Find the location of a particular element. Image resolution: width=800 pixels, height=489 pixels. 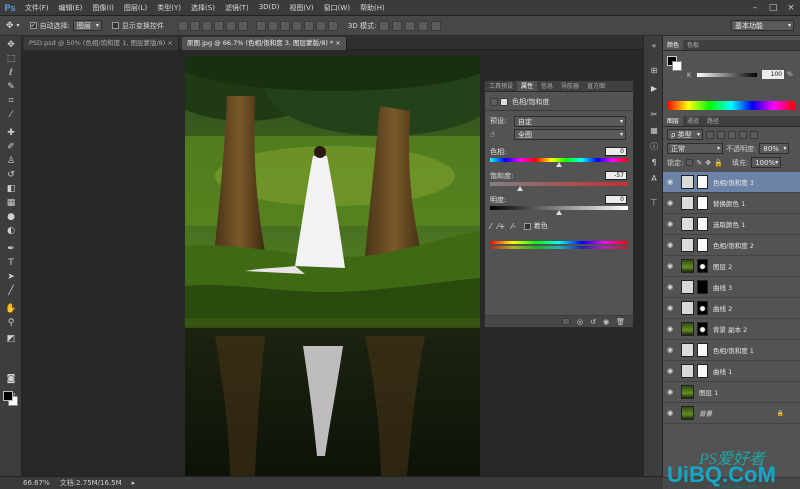

actions-icon: ▶ is located at coordinates (654, 89).